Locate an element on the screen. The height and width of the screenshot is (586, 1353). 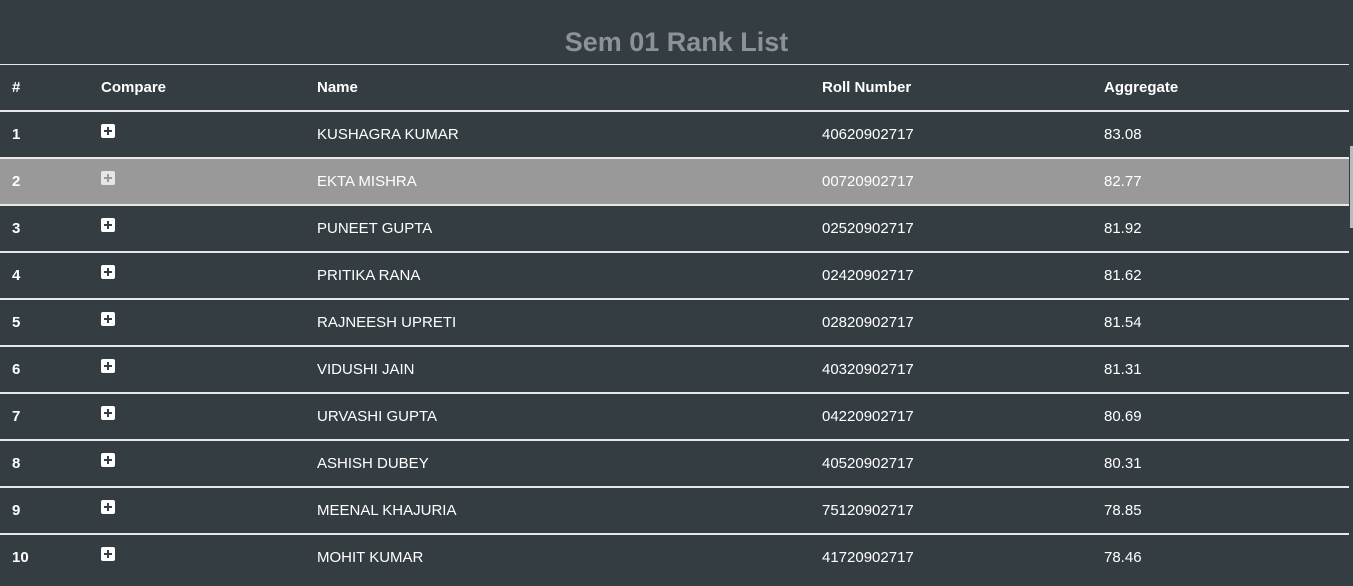
rank-cell: 6 is located at coordinates (16, 369).